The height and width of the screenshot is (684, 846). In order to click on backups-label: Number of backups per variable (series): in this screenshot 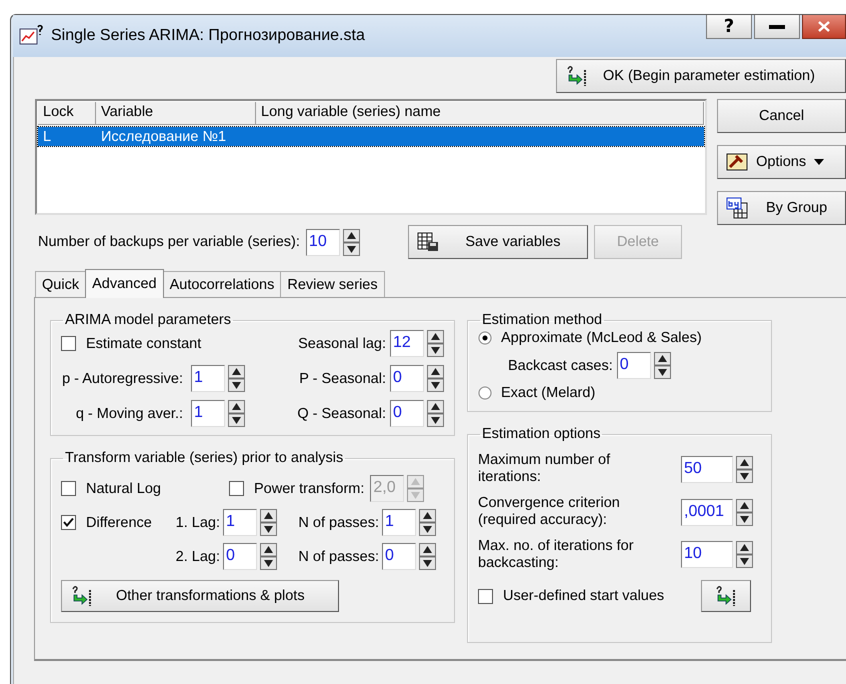, I will do `click(169, 242)`.